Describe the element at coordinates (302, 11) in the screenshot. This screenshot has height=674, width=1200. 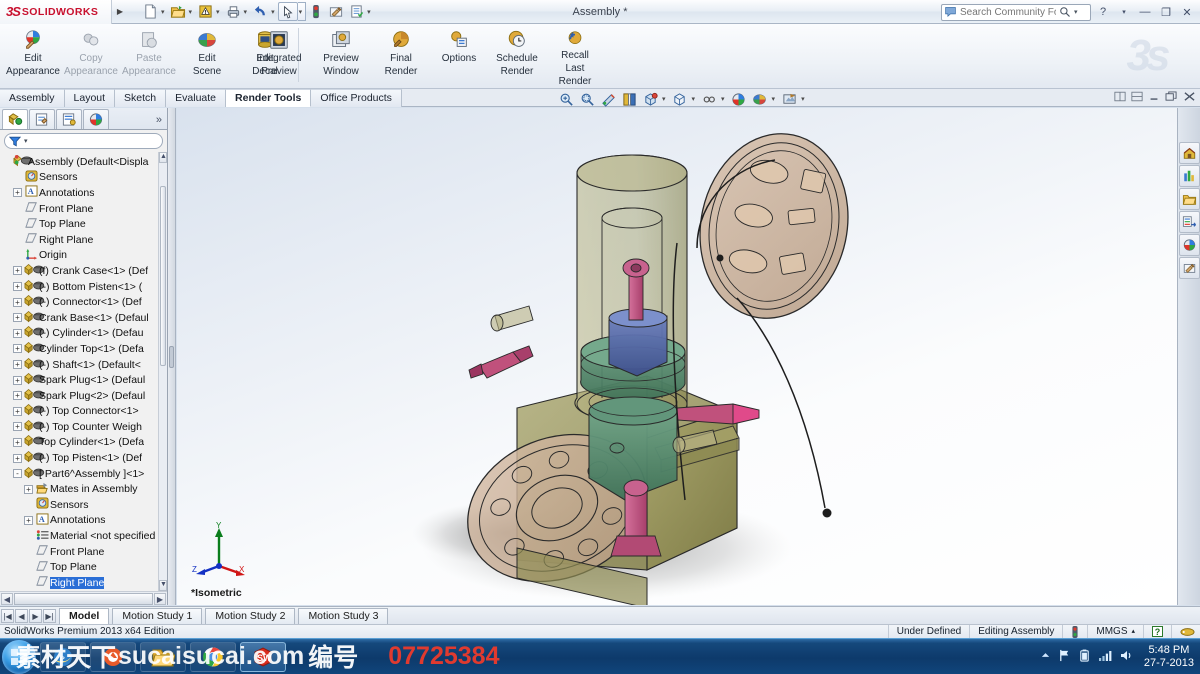
I see `select-dropdown: ▾` at that location.